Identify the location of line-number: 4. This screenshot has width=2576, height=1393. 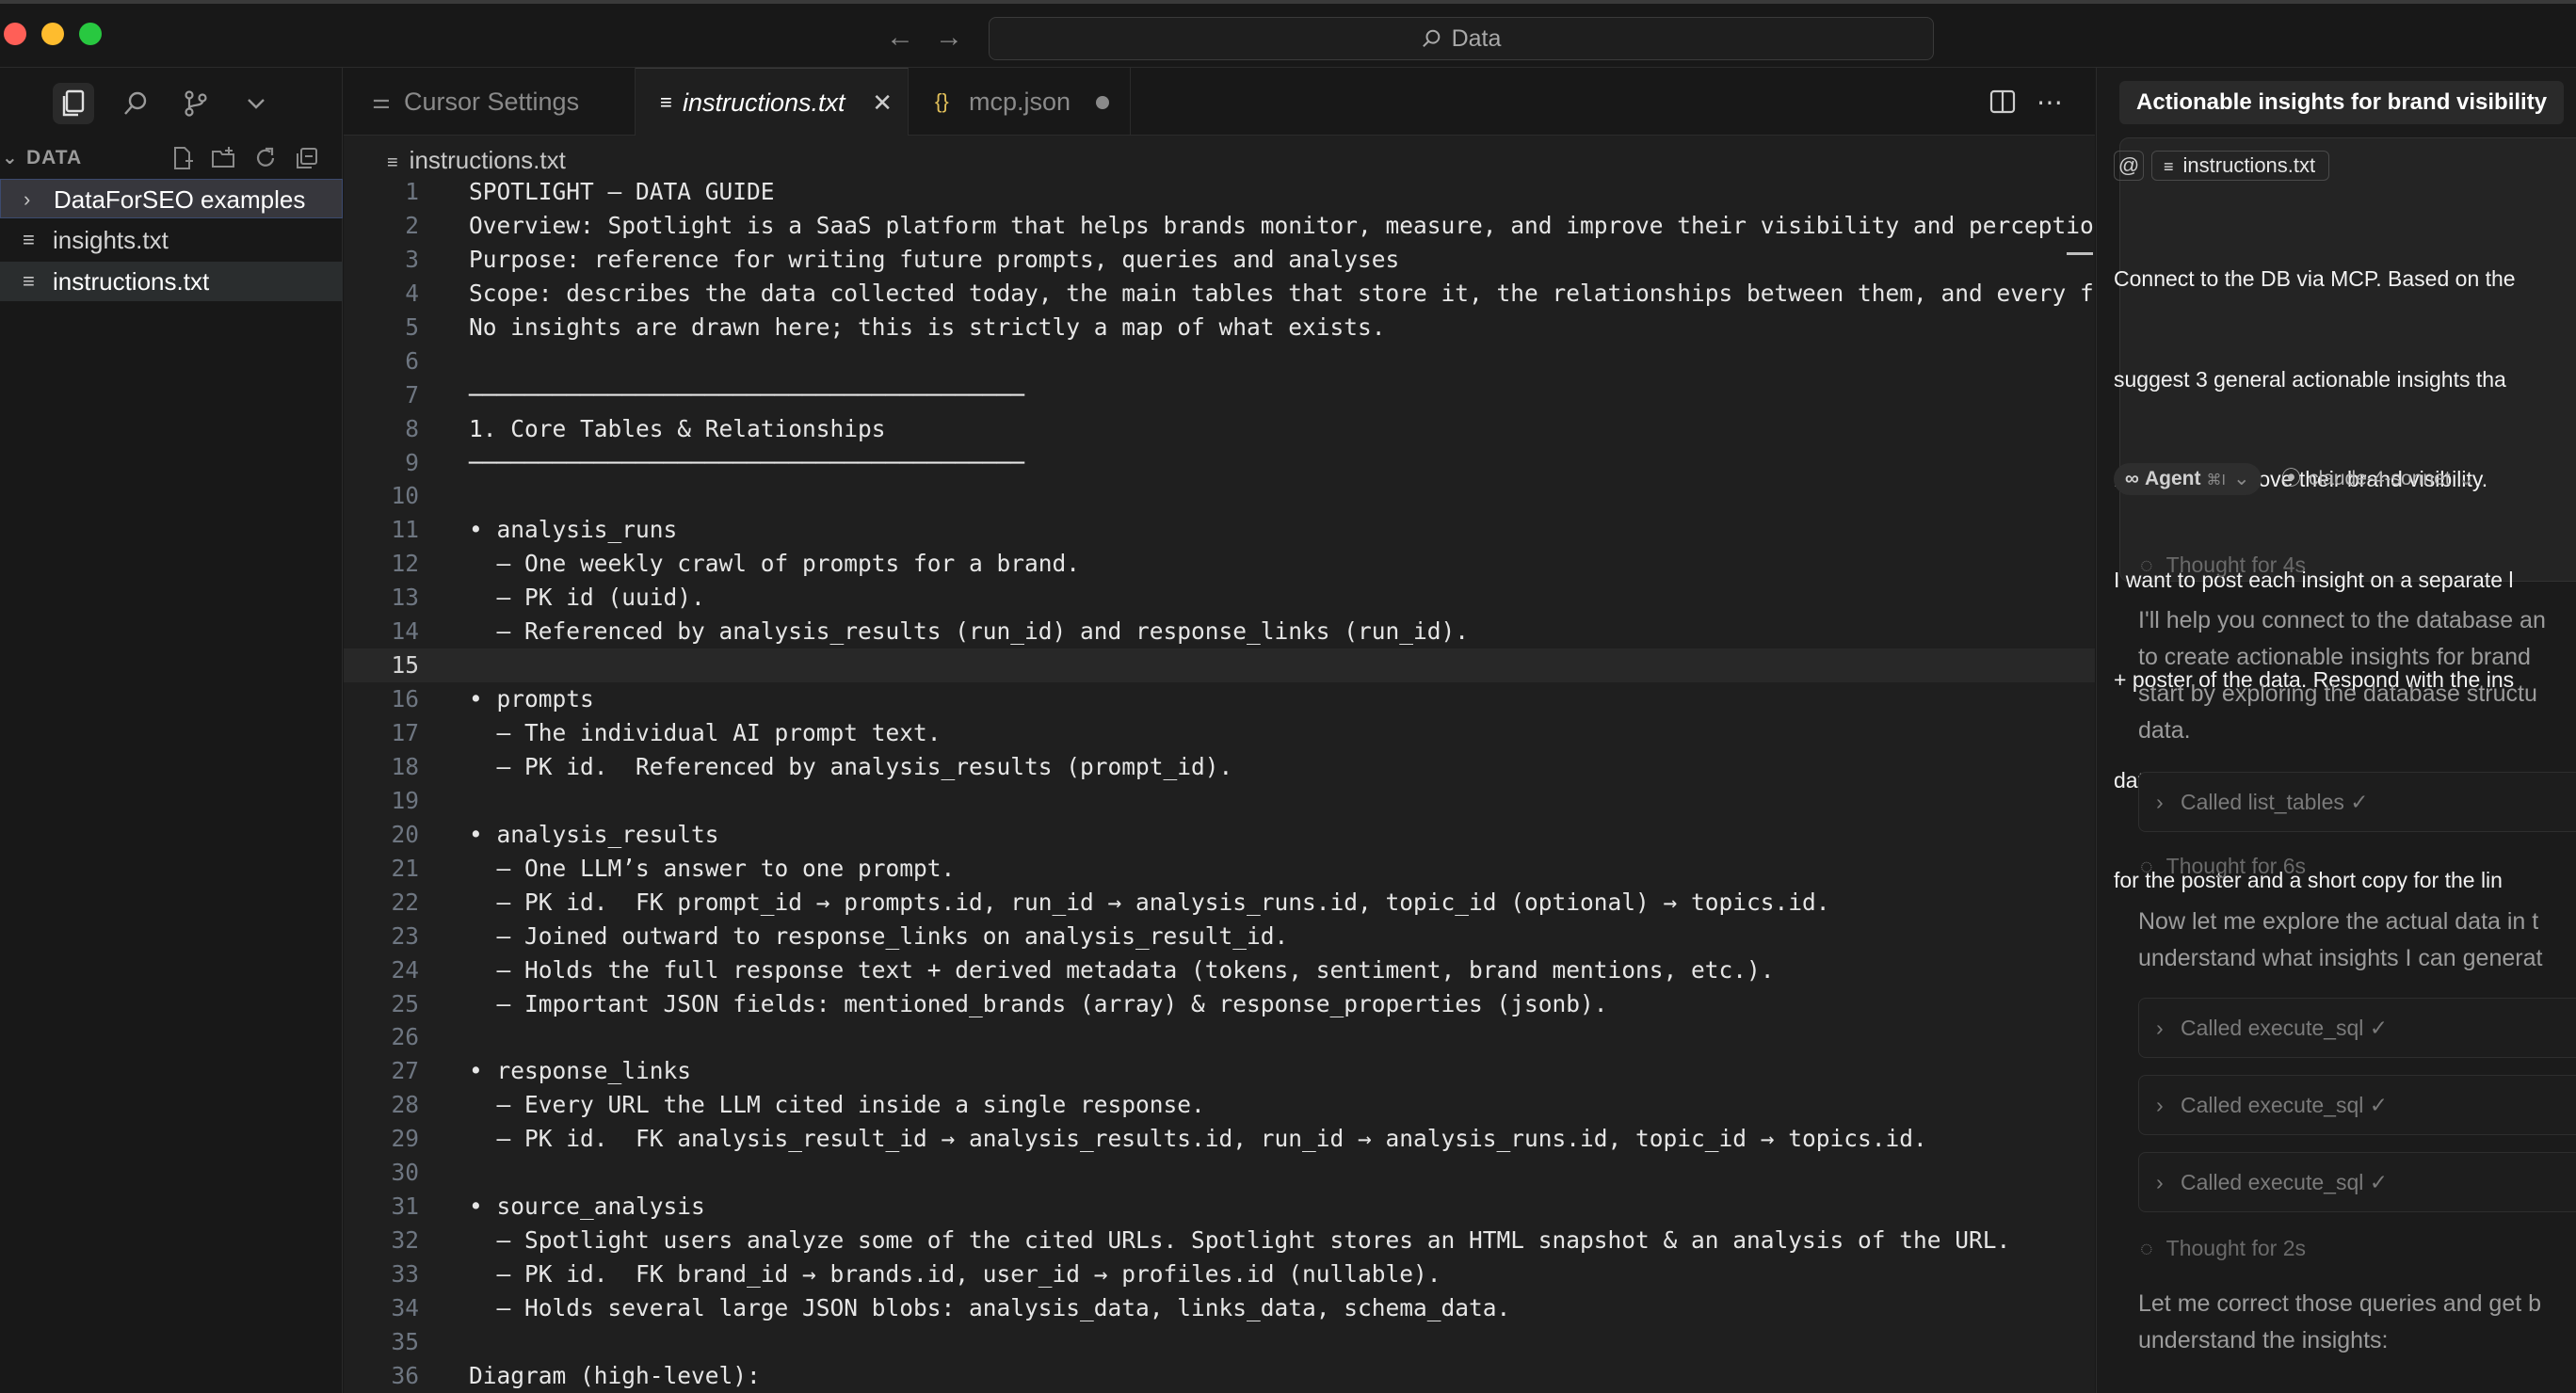
(412, 293).